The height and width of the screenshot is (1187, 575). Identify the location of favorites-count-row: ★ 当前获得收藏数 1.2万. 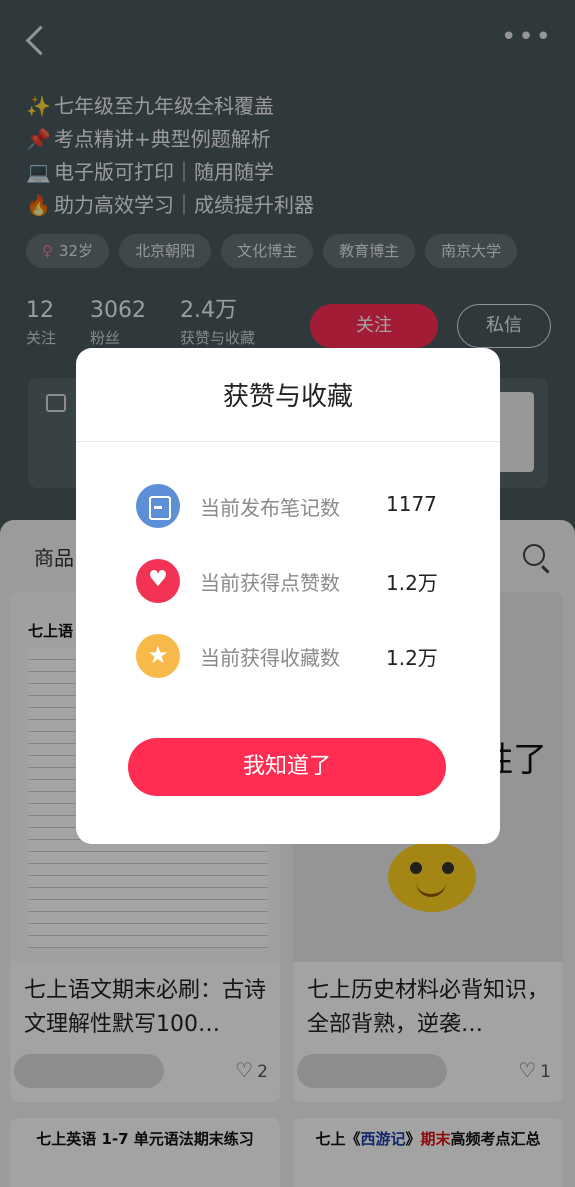
(301, 657).